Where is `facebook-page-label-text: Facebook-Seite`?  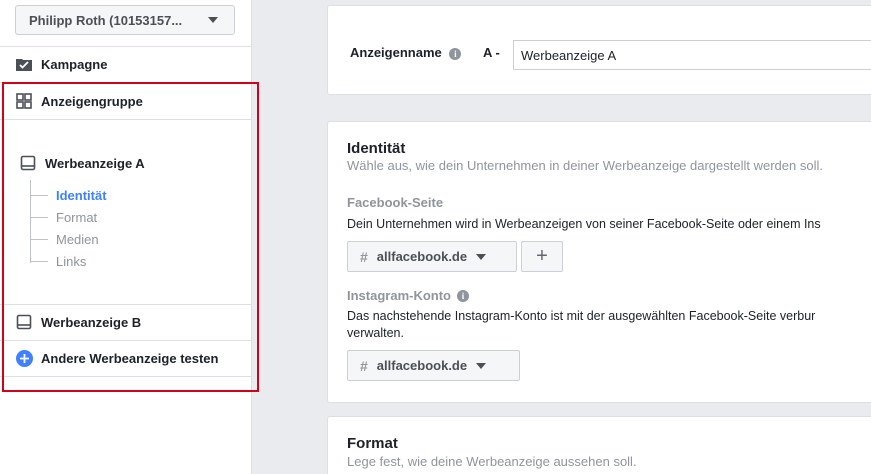
facebook-page-label-text: Facebook-Seite is located at coordinates (395, 202).